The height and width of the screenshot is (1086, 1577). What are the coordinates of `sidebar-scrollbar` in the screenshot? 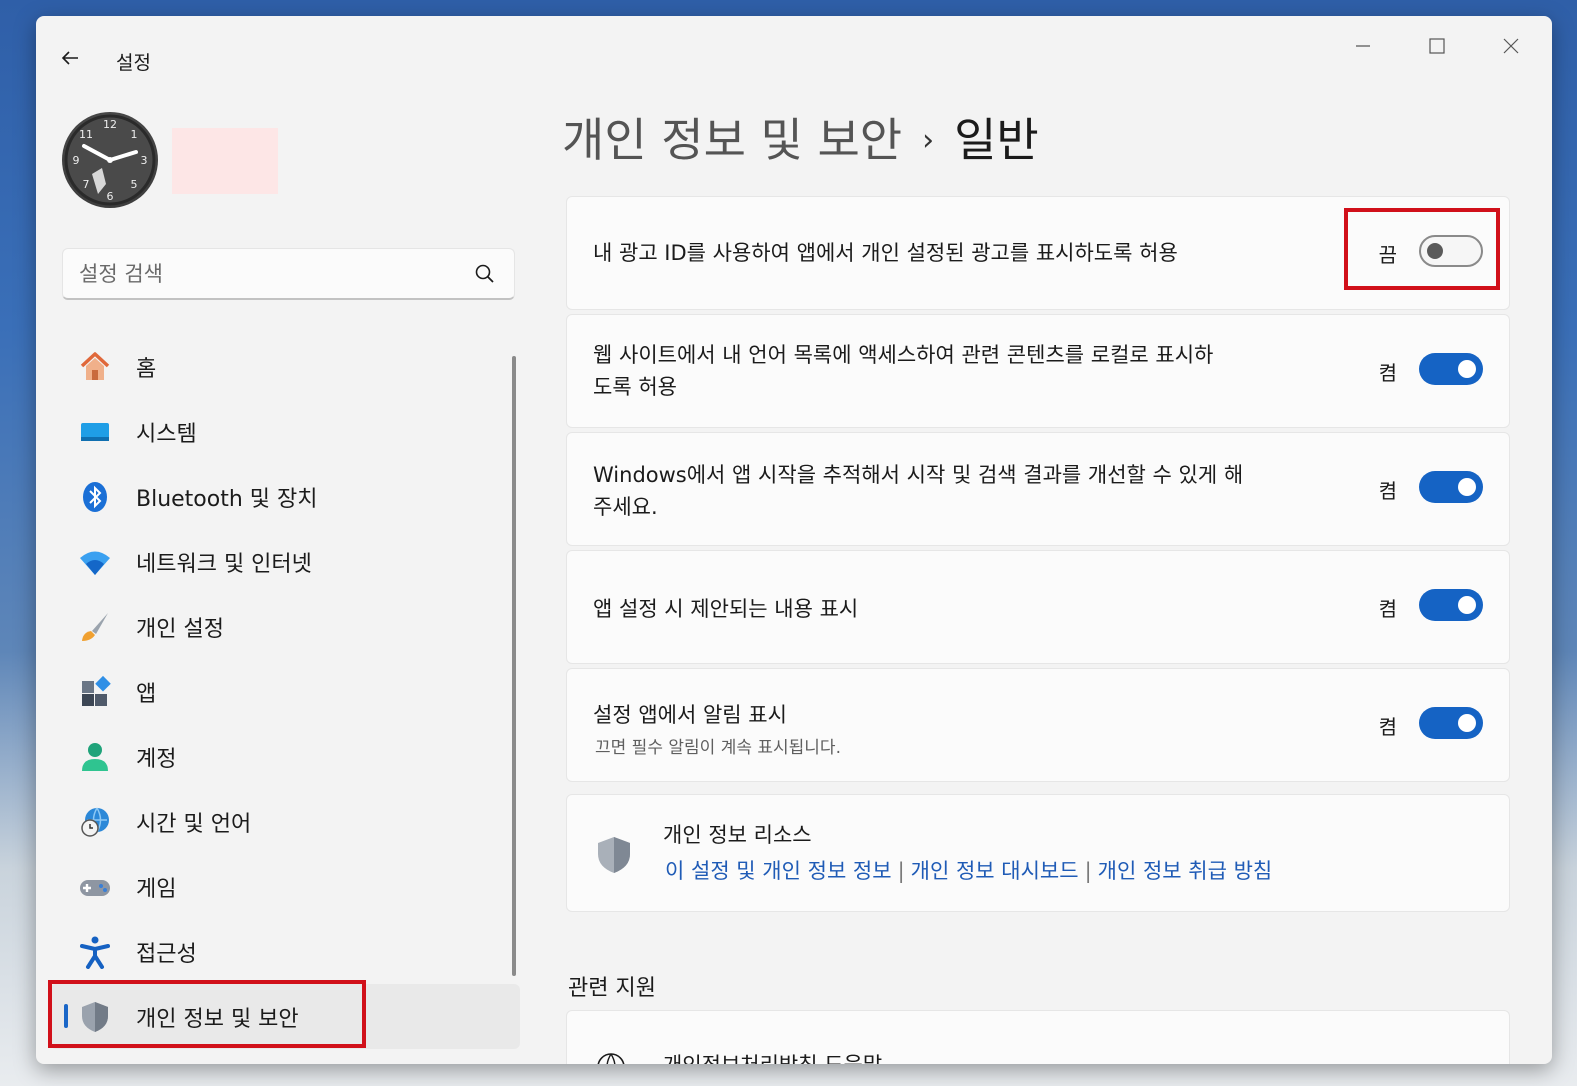 It's located at (514, 666).